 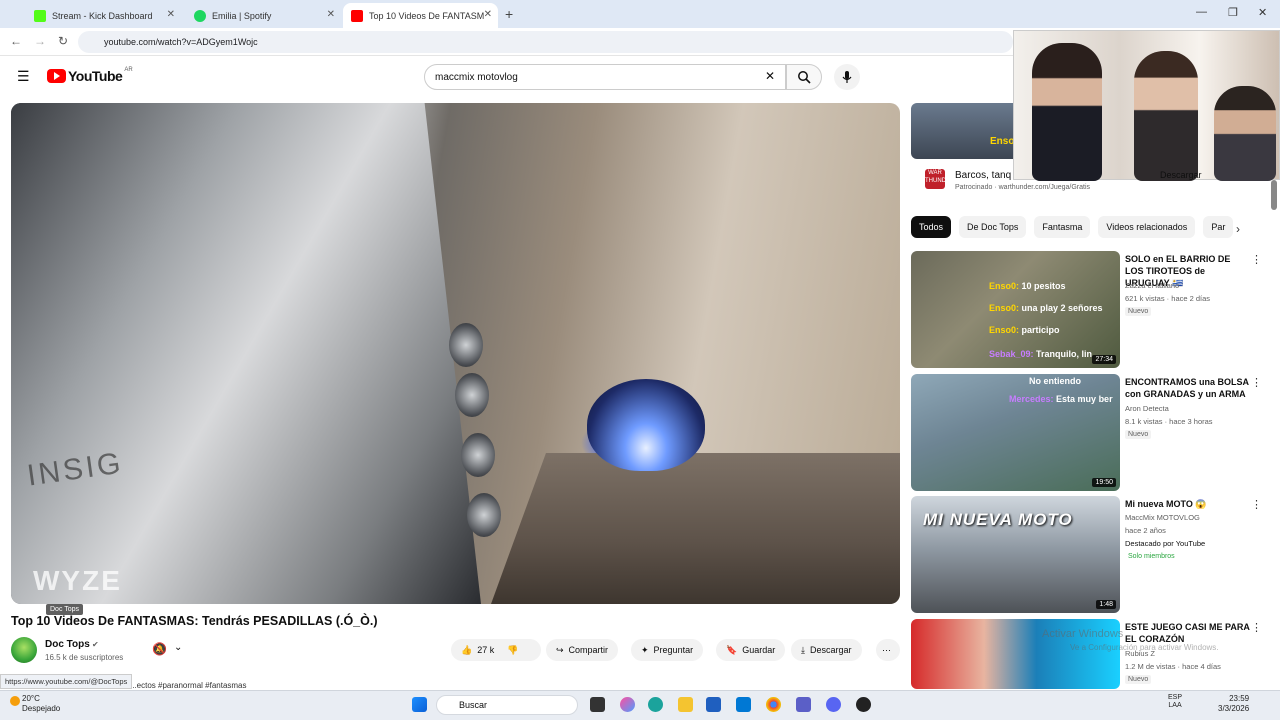 I want to click on store-icon, so click(x=713, y=704).